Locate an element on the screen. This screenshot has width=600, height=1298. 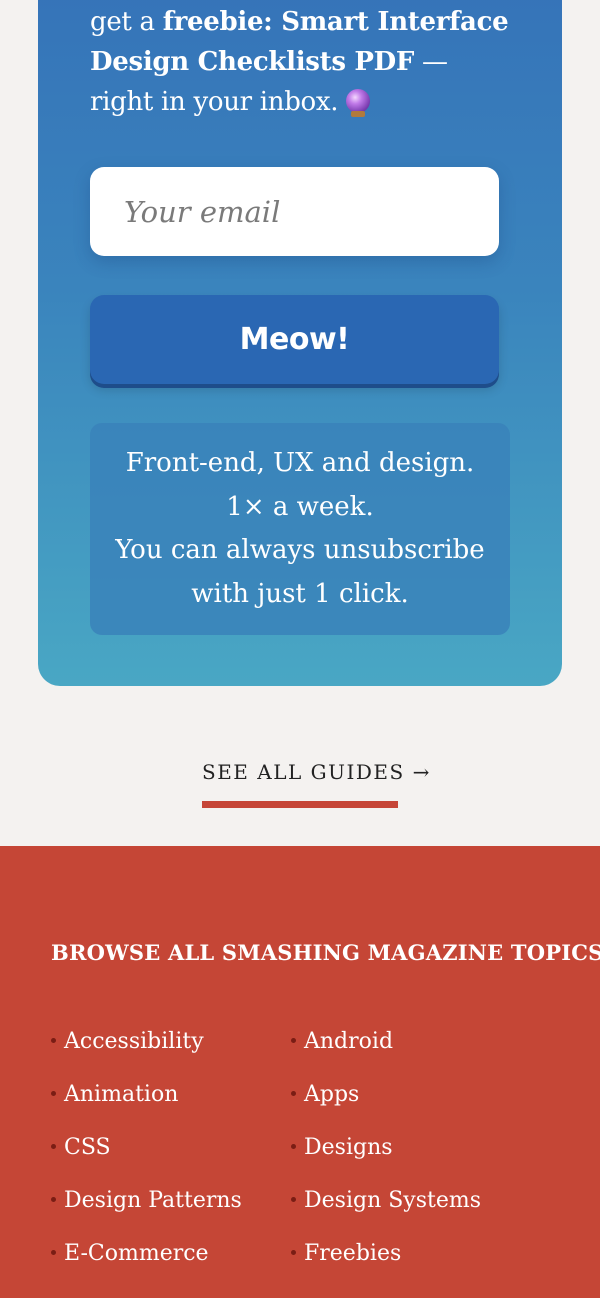
list-item: Design Systems is located at coordinates (386, 1211).